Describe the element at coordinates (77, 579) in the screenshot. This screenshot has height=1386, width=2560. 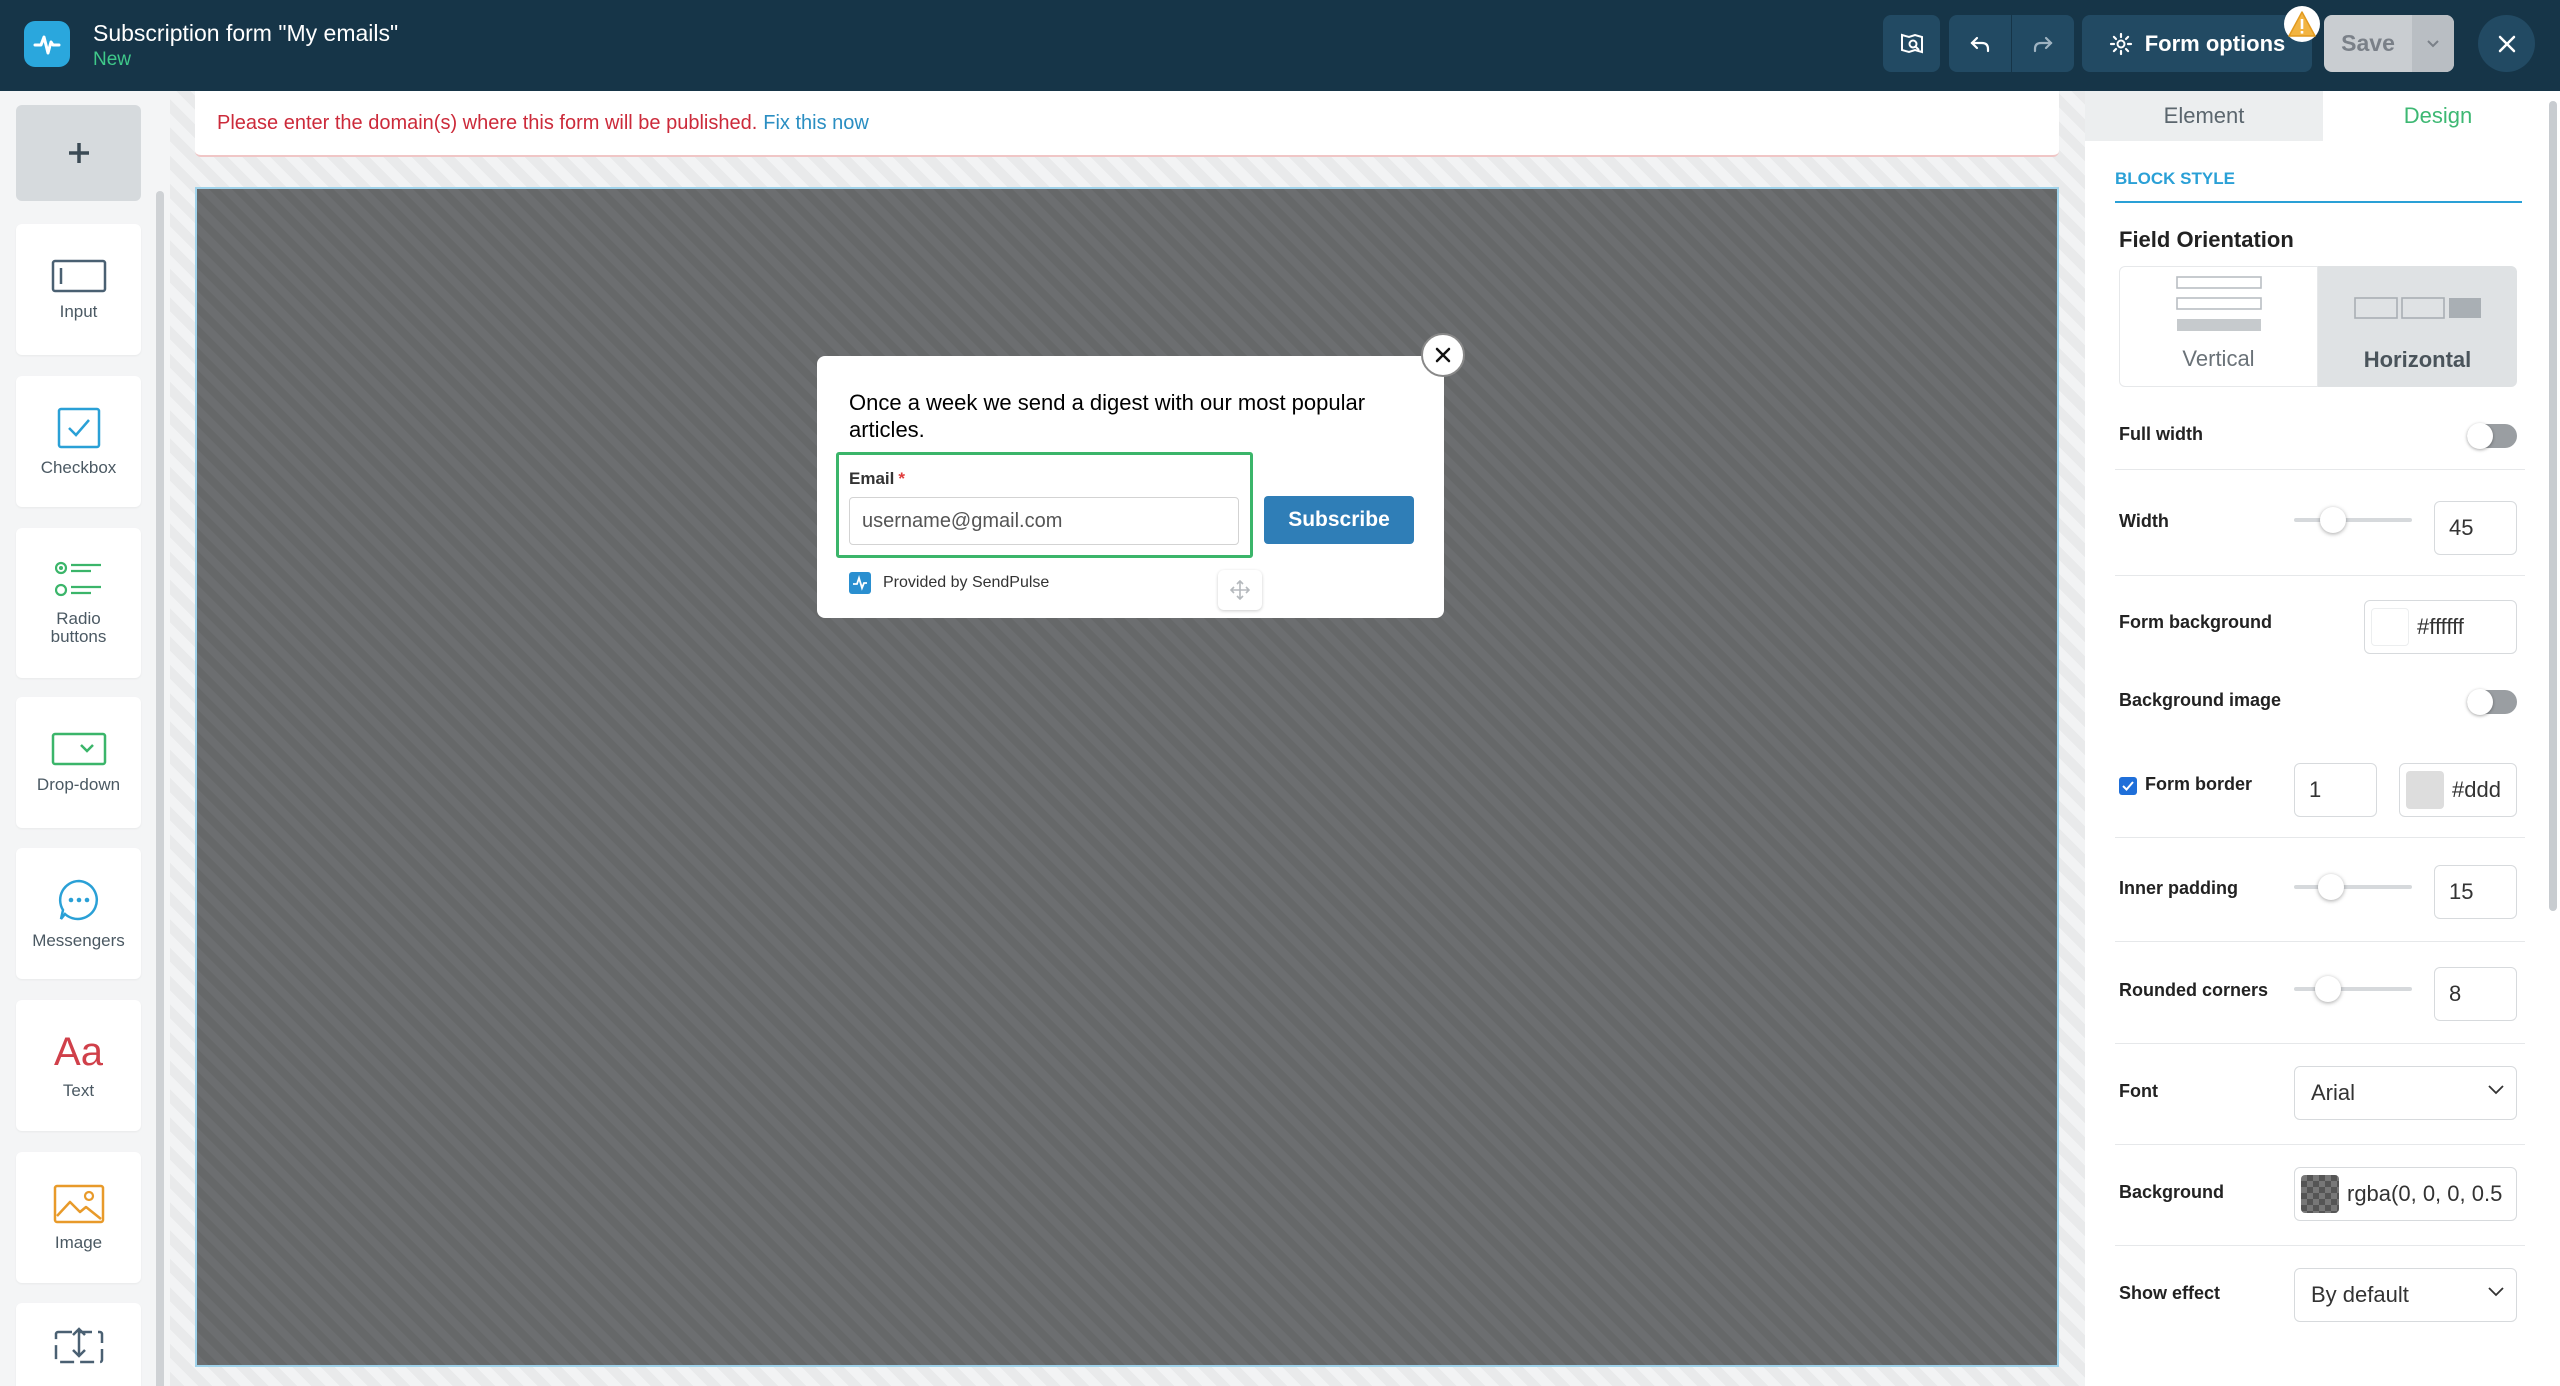
I see `radio-buttons-icon` at that location.